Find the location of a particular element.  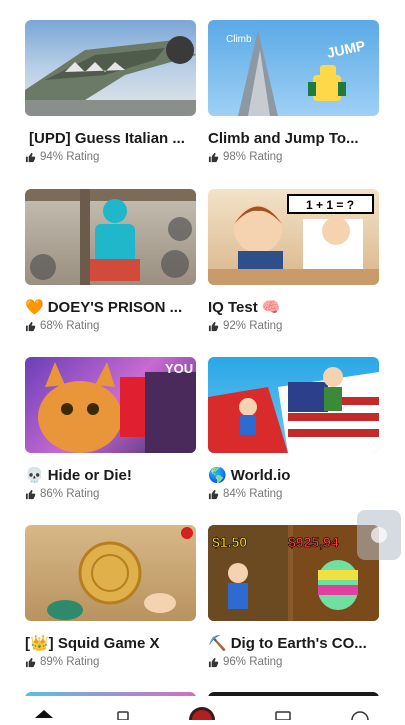

bottom-navigation is located at coordinates (202, 710).